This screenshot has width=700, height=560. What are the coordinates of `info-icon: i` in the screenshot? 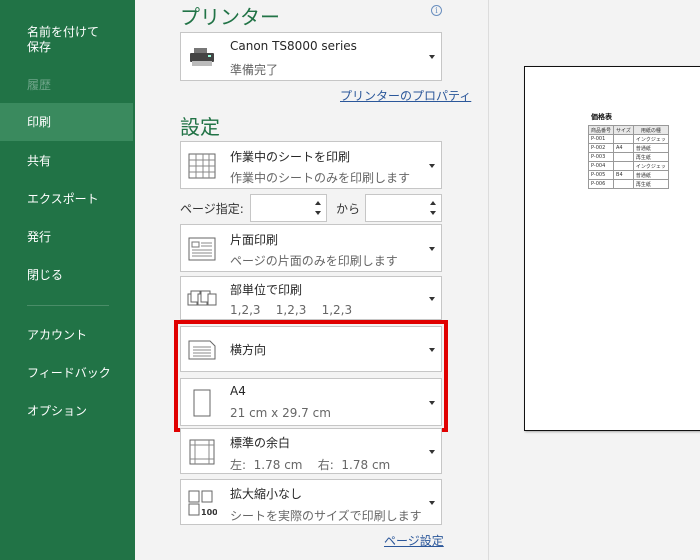 It's located at (436, 10).